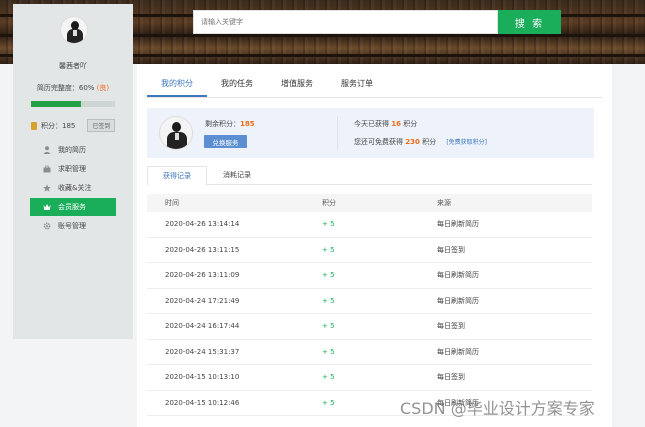  What do you see at coordinates (386, 124) in the screenshot?
I see `today-earned: 今天已获得 16 积分` at bounding box center [386, 124].